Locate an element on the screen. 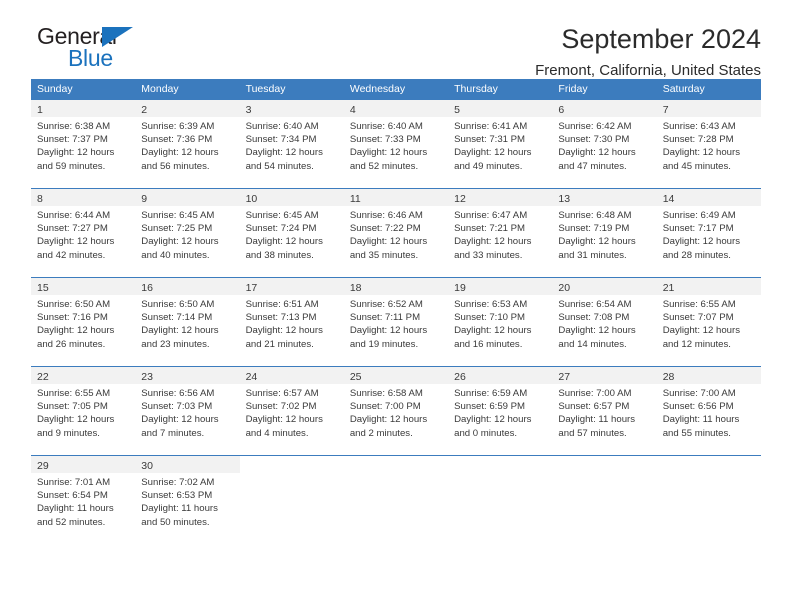  daylight-duration-line2: and 9 minutes. is located at coordinates (68, 433).